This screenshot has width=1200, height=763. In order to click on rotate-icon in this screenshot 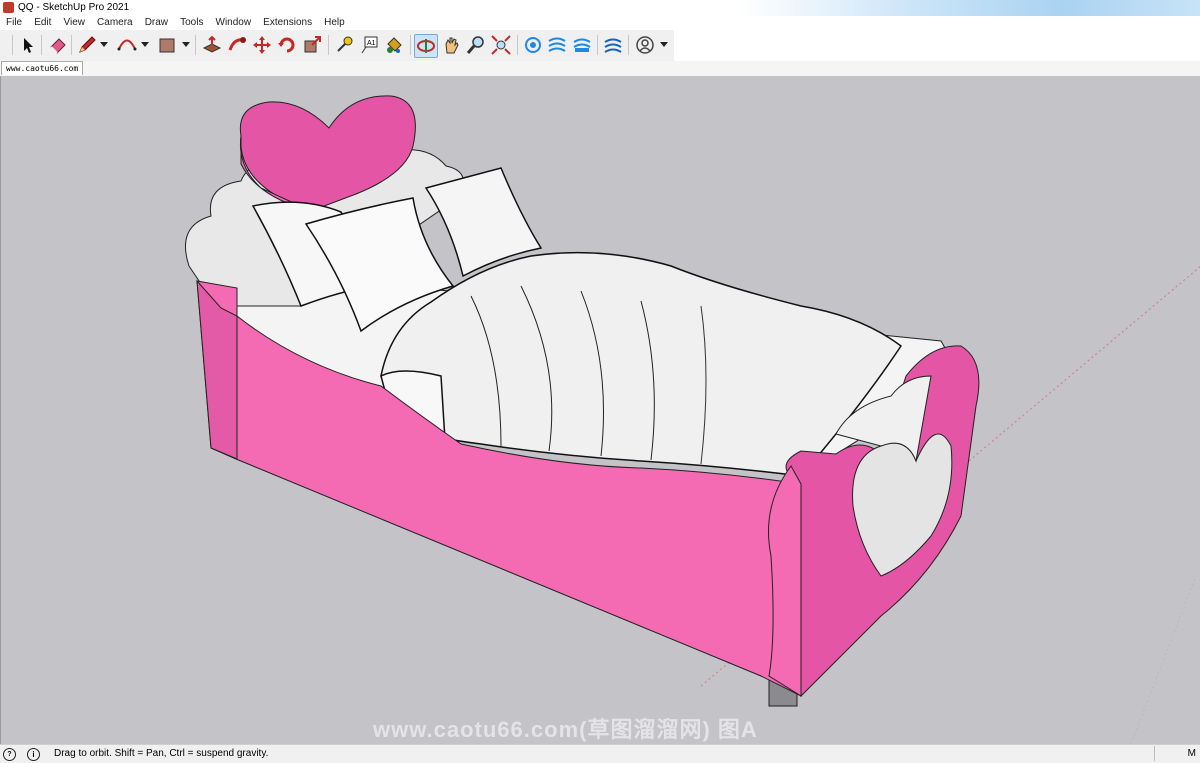, I will do `click(287, 45)`.